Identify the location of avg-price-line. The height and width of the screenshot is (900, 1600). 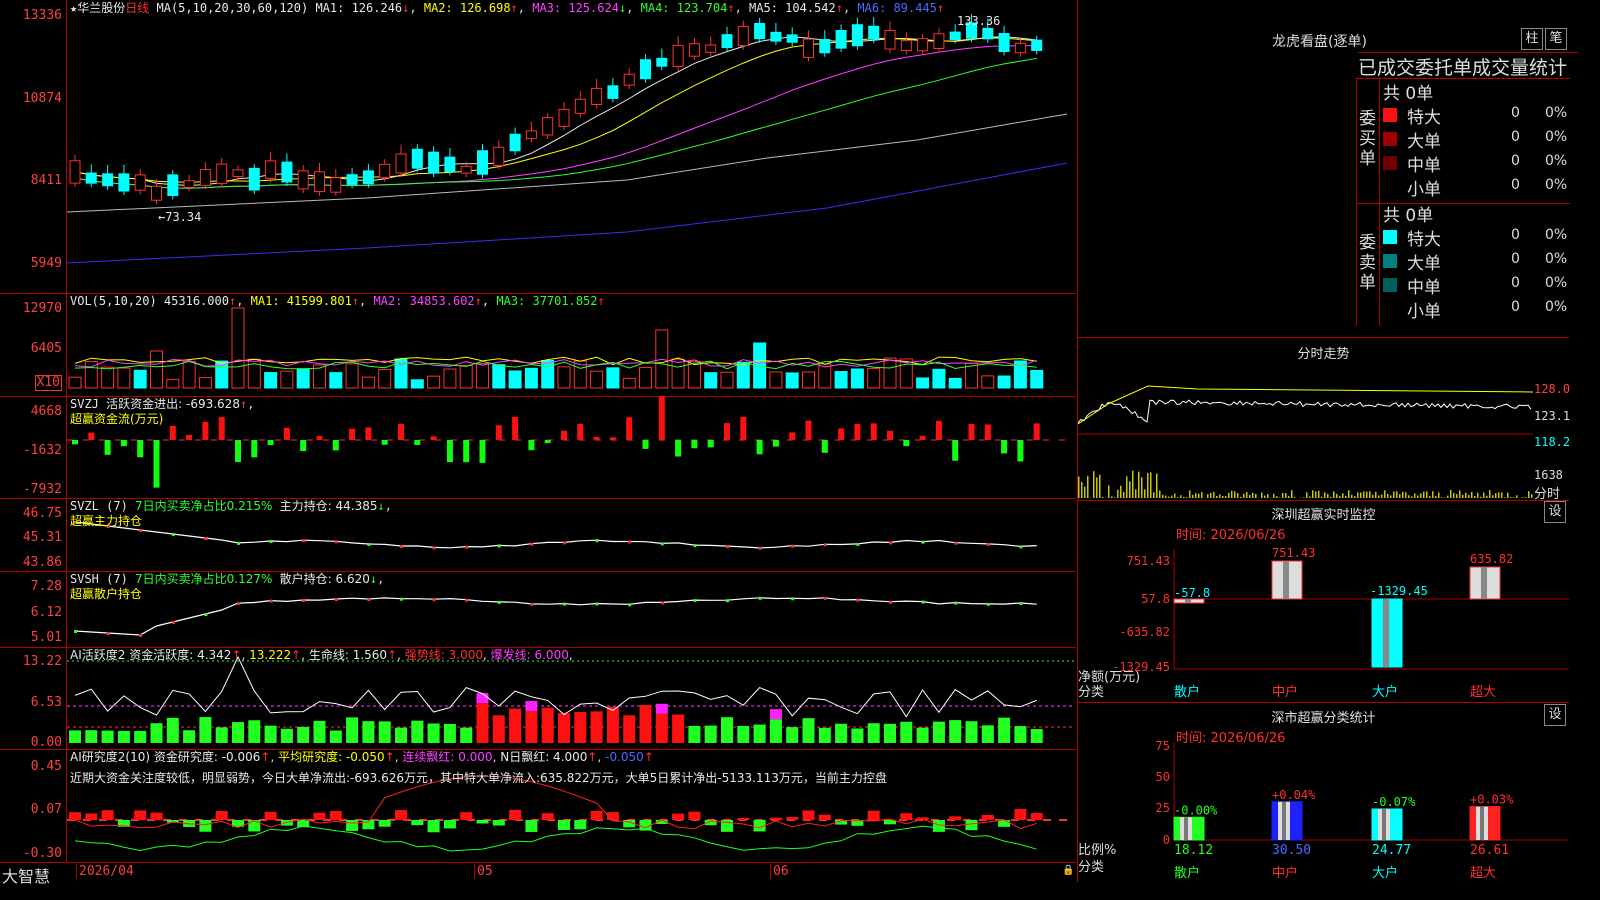
(1305, 405).